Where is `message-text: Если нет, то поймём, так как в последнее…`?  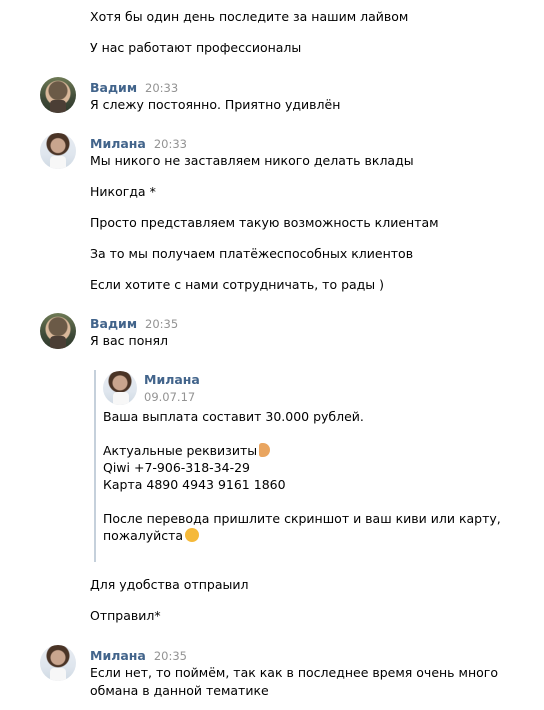
message-text: Если нет, то поймём, так как в последнее… is located at coordinates (294, 672).